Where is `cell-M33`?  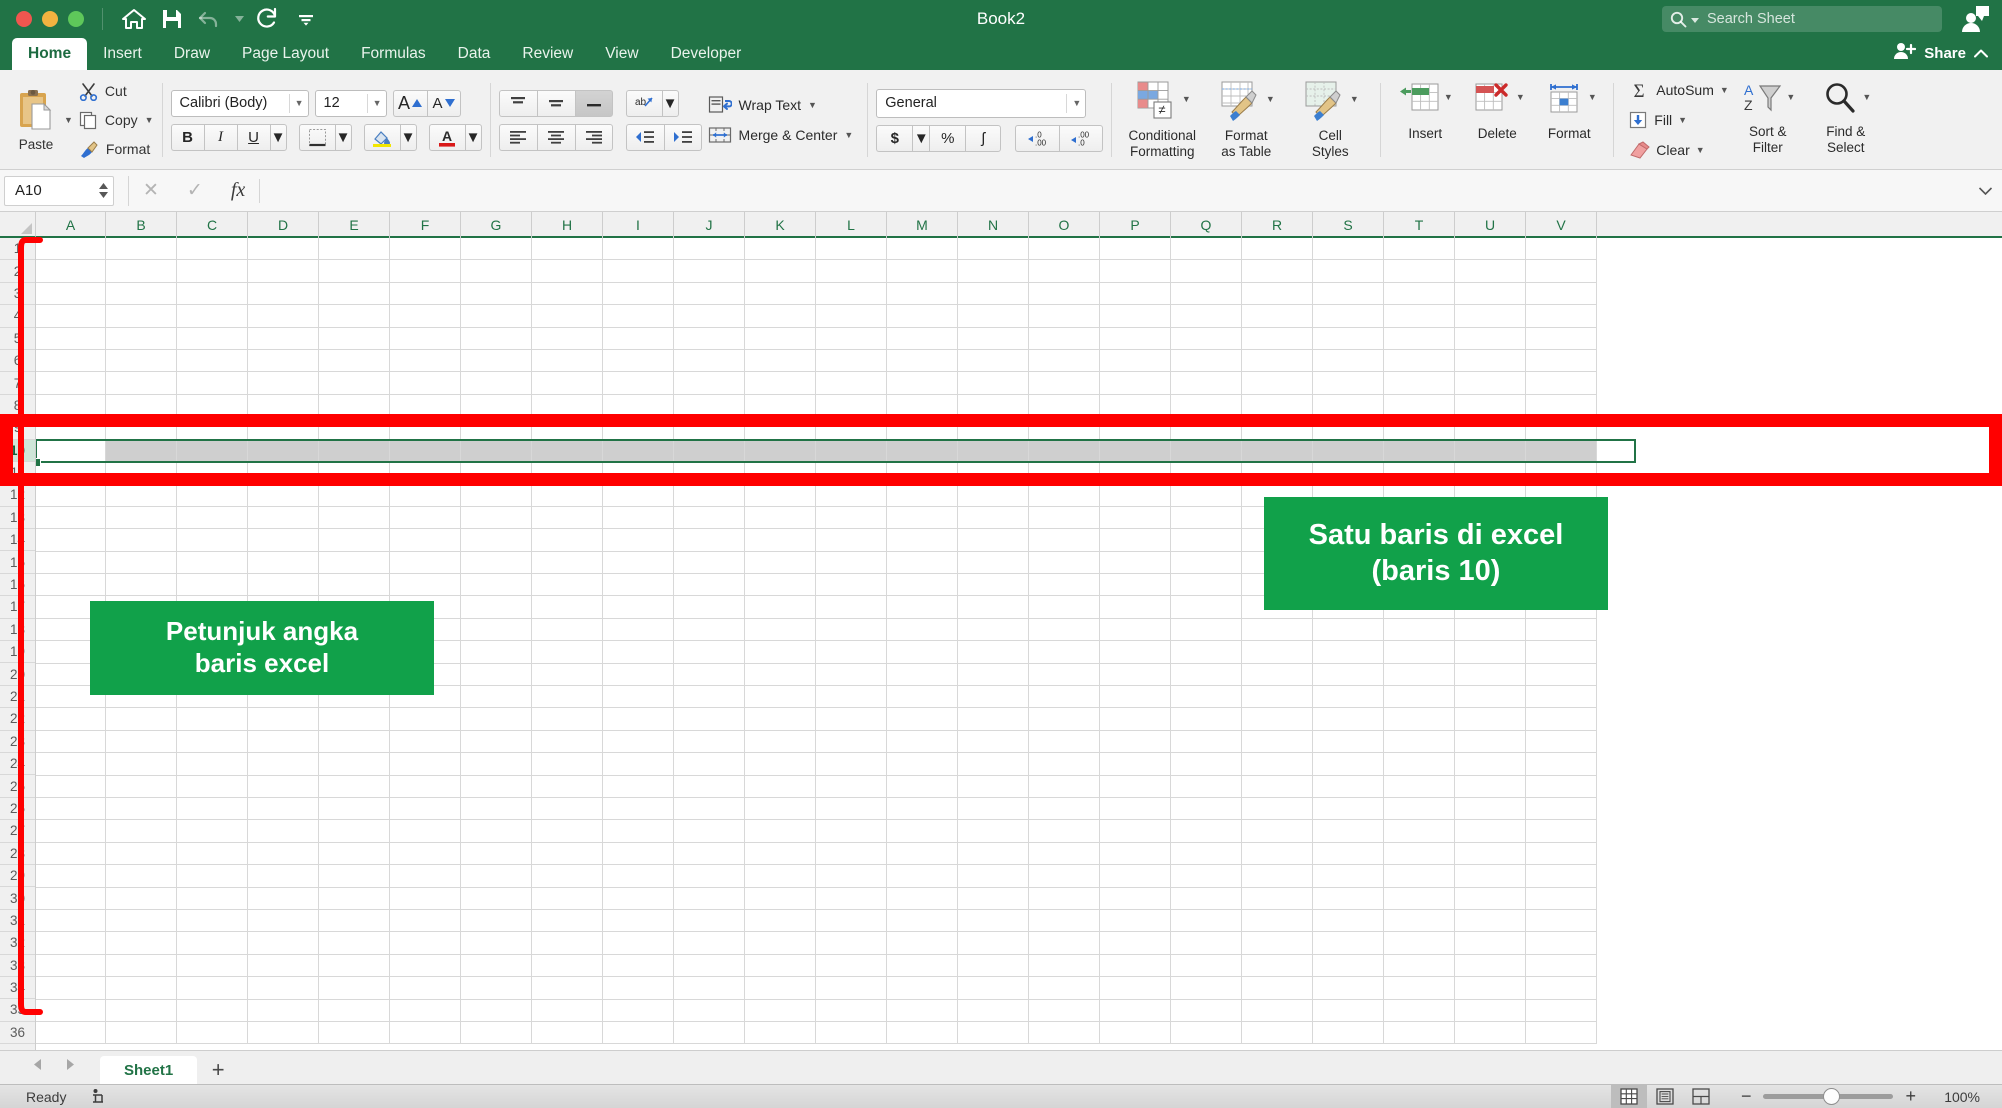 cell-M33 is located at coordinates (922, 966).